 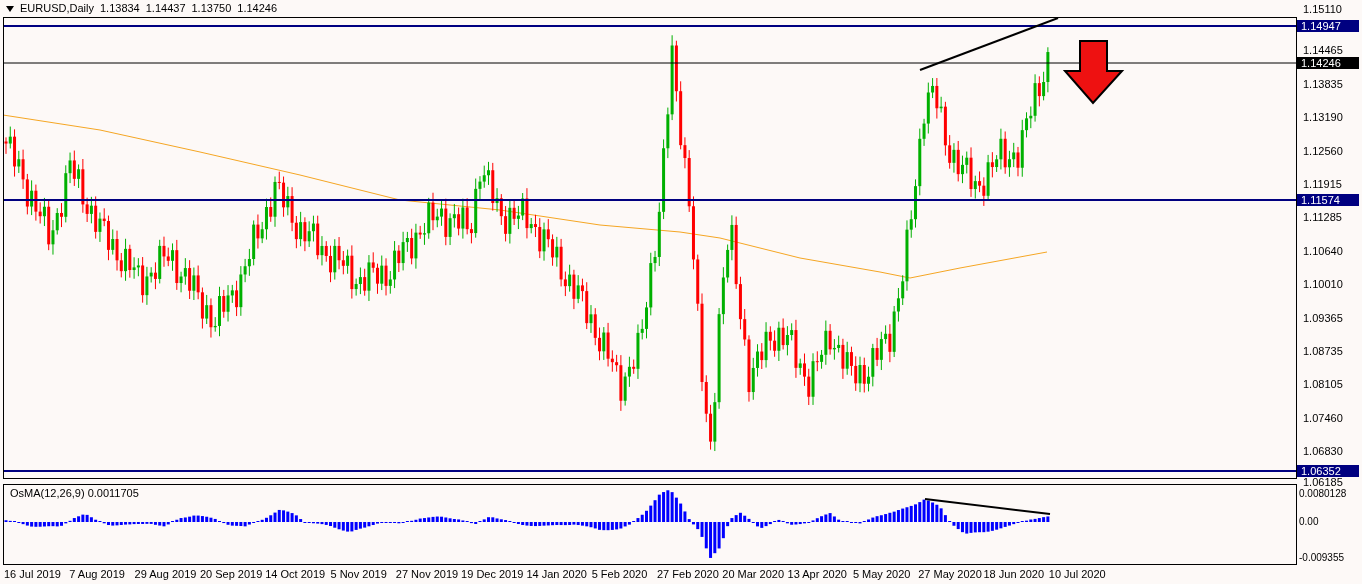 What do you see at coordinates (427, 574) in the screenshot?
I see `time-axis-label: 27 Nov 2019` at bounding box center [427, 574].